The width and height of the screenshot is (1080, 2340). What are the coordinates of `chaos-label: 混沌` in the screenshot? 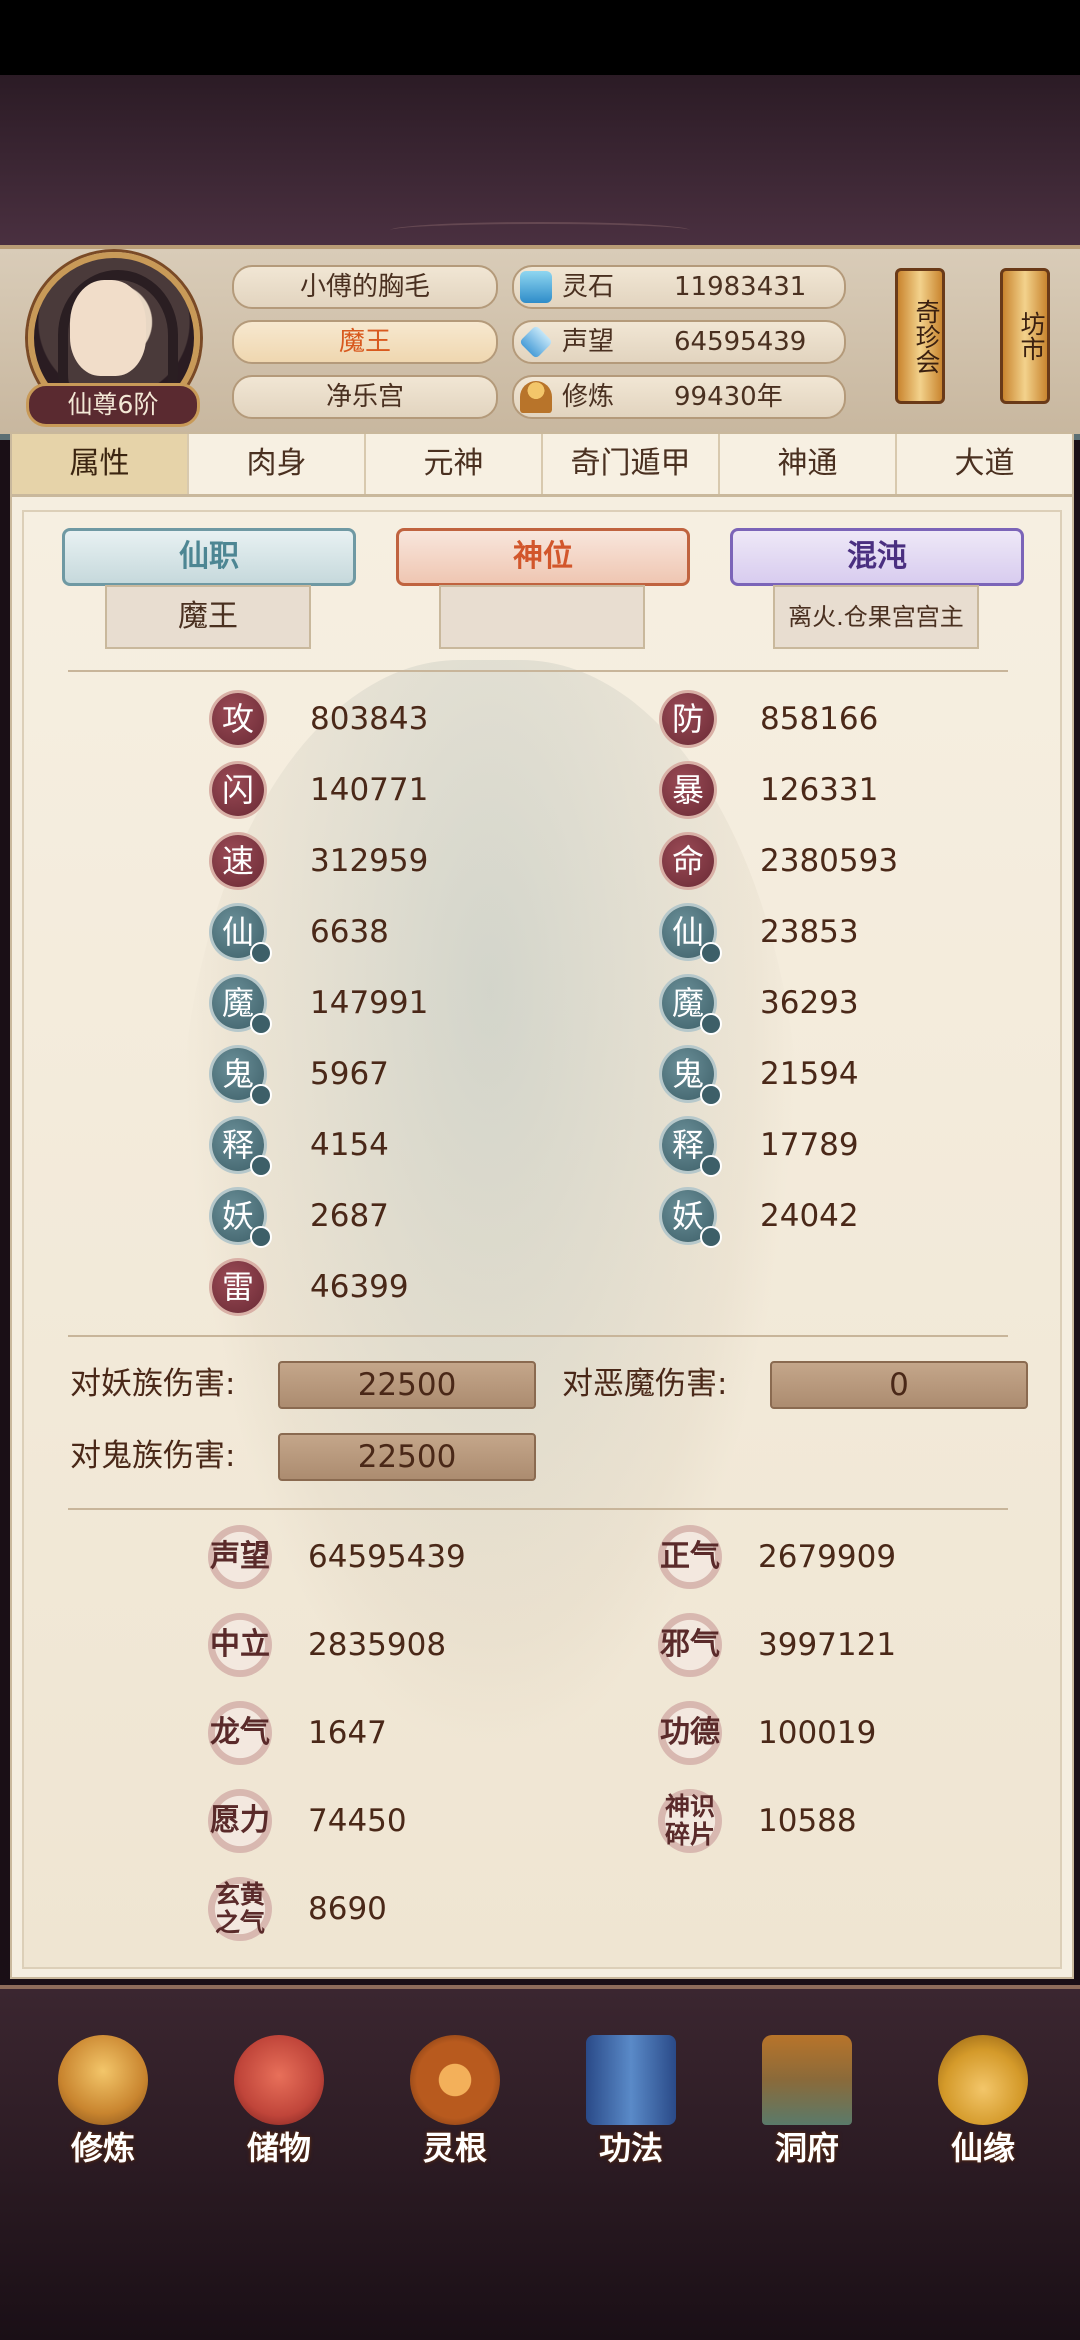 It's located at (877, 556).